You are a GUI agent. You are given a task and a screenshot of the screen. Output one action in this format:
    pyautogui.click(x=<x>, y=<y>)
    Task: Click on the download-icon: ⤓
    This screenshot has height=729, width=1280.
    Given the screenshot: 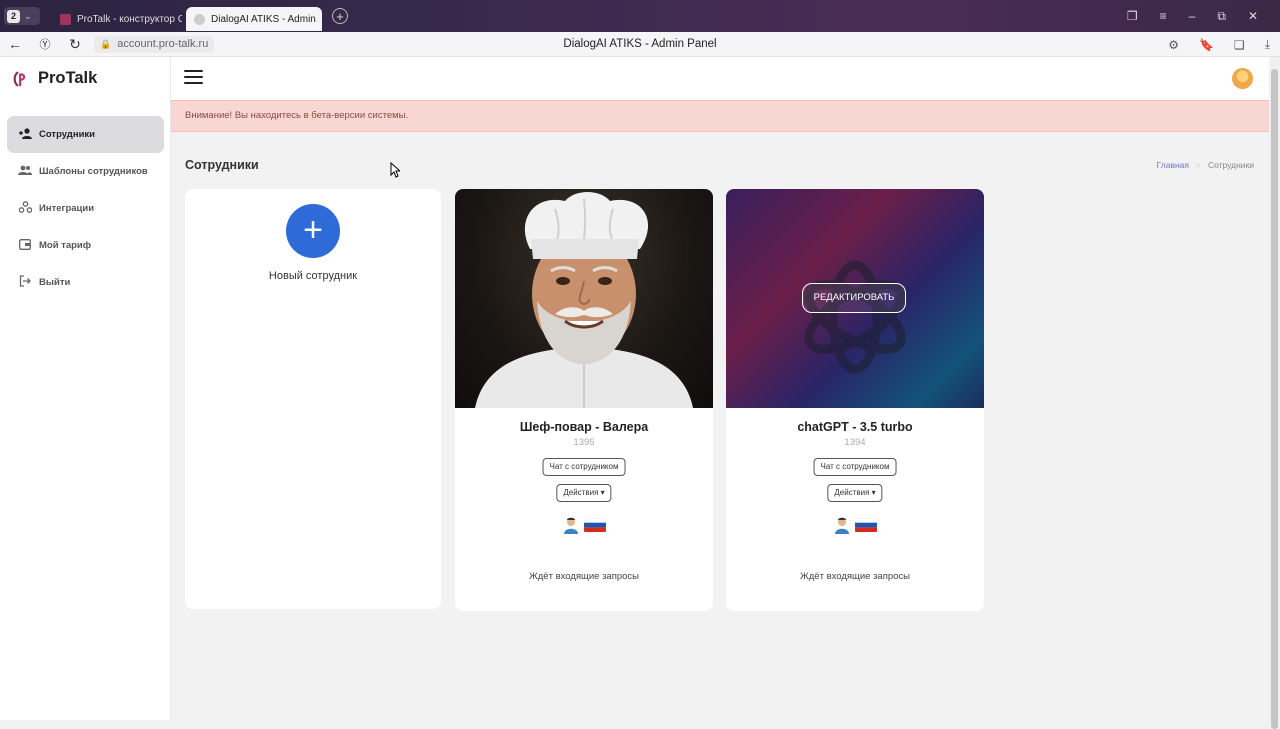 What is the action you would take?
    pyautogui.click(x=1267, y=44)
    